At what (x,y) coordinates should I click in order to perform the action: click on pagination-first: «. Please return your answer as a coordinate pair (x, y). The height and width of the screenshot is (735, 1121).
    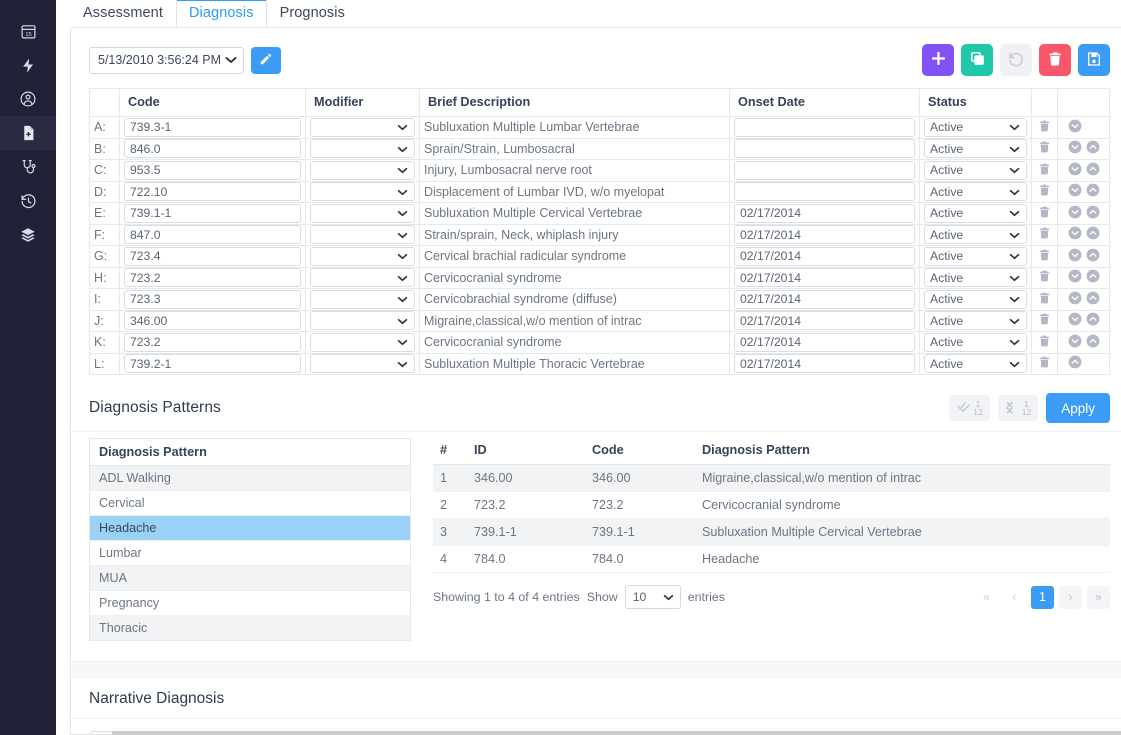
    Looking at the image, I should click on (986, 597).